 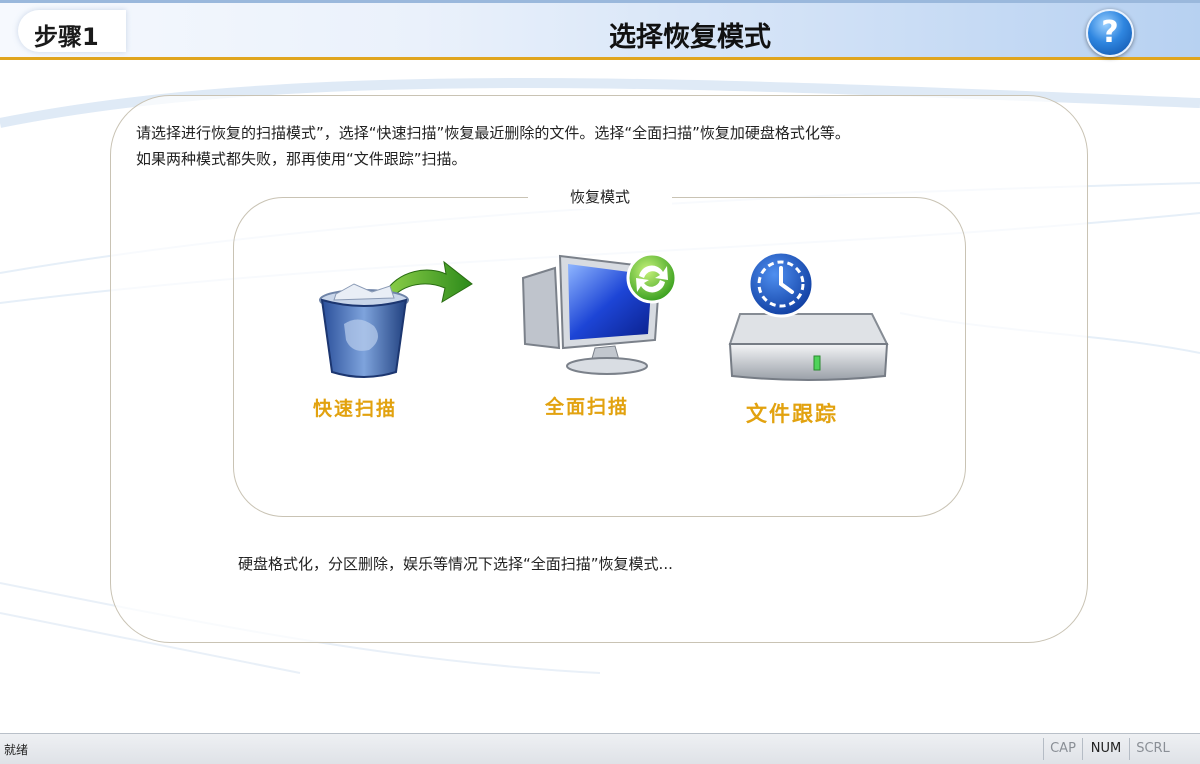 What do you see at coordinates (1105, 749) in the screenshot?
I see `num-indicator: NUM` at bounding box center [1105, 749].